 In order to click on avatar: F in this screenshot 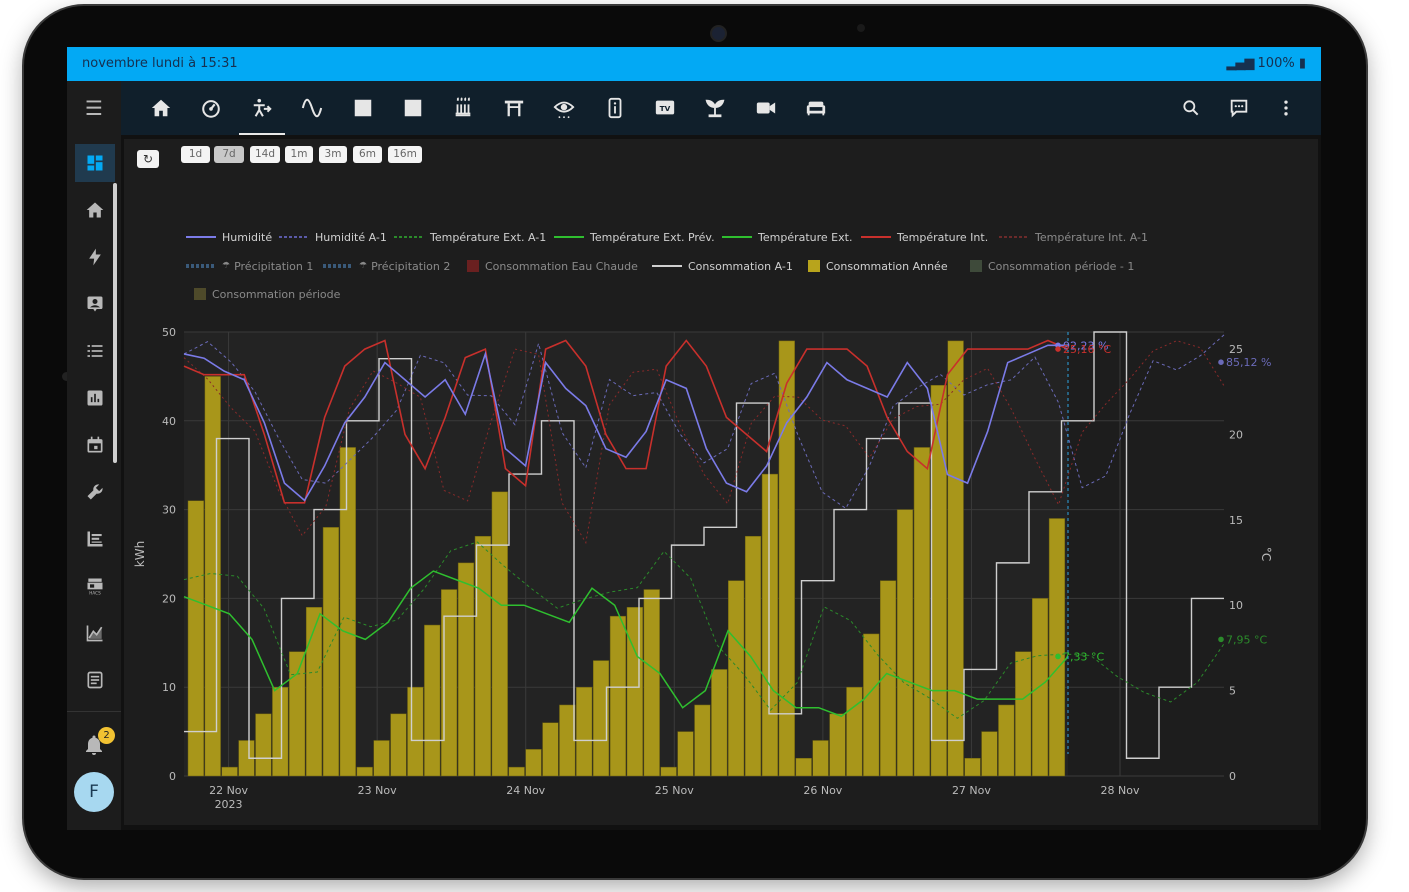, I will do `click(94, 792)`.